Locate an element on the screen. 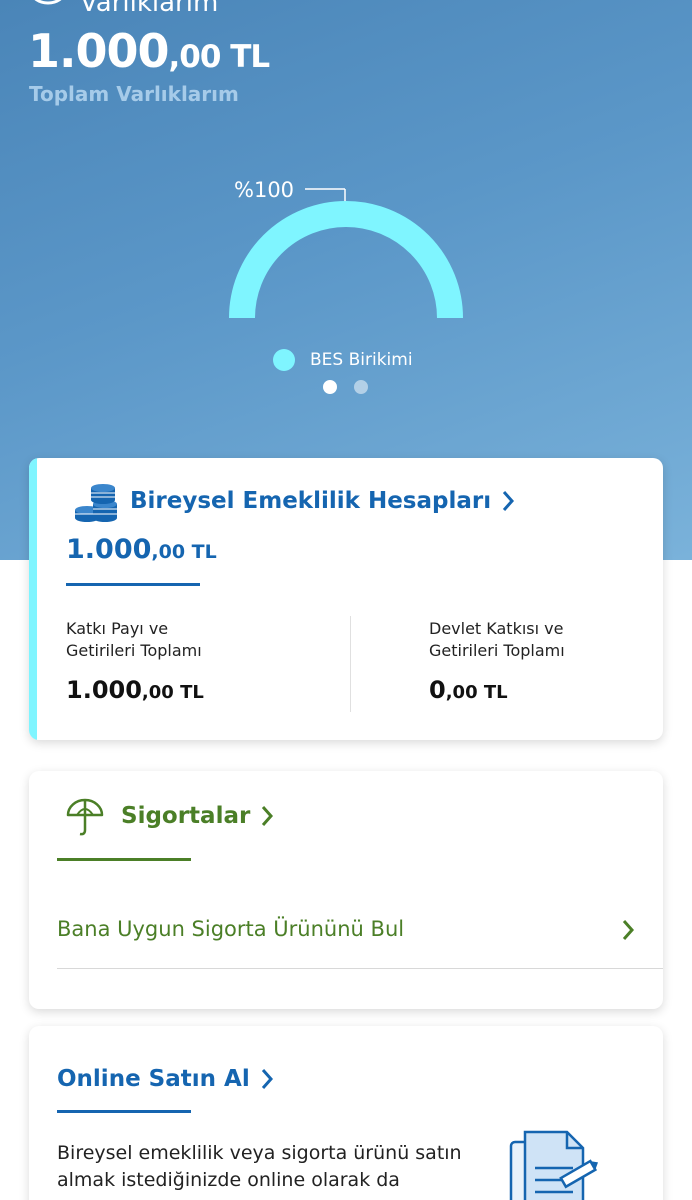 The width and height of the screenshot is (692, 1200). carousel-pager is located at coordinates (345, 387).